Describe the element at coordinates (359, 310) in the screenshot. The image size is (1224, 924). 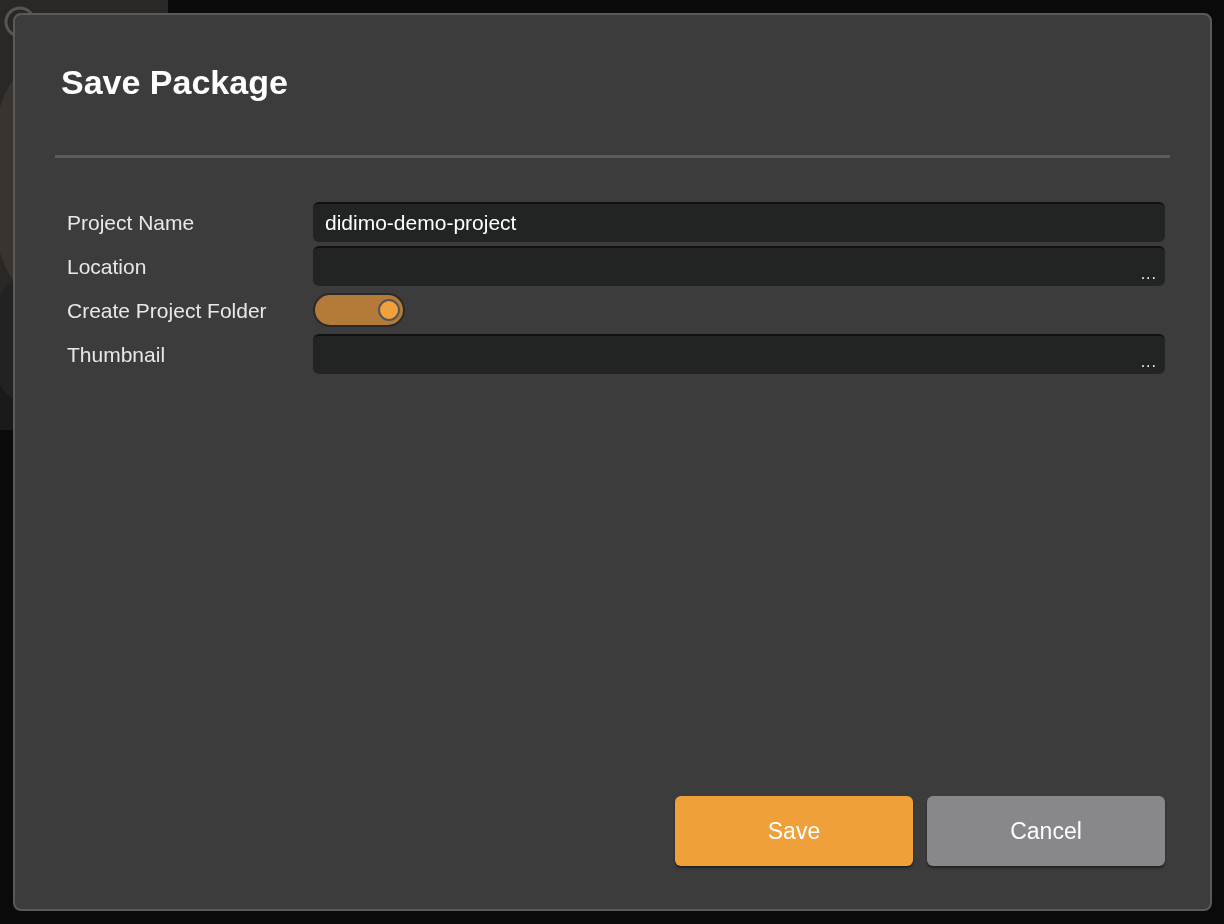
I see `toggle-switch` at that location.